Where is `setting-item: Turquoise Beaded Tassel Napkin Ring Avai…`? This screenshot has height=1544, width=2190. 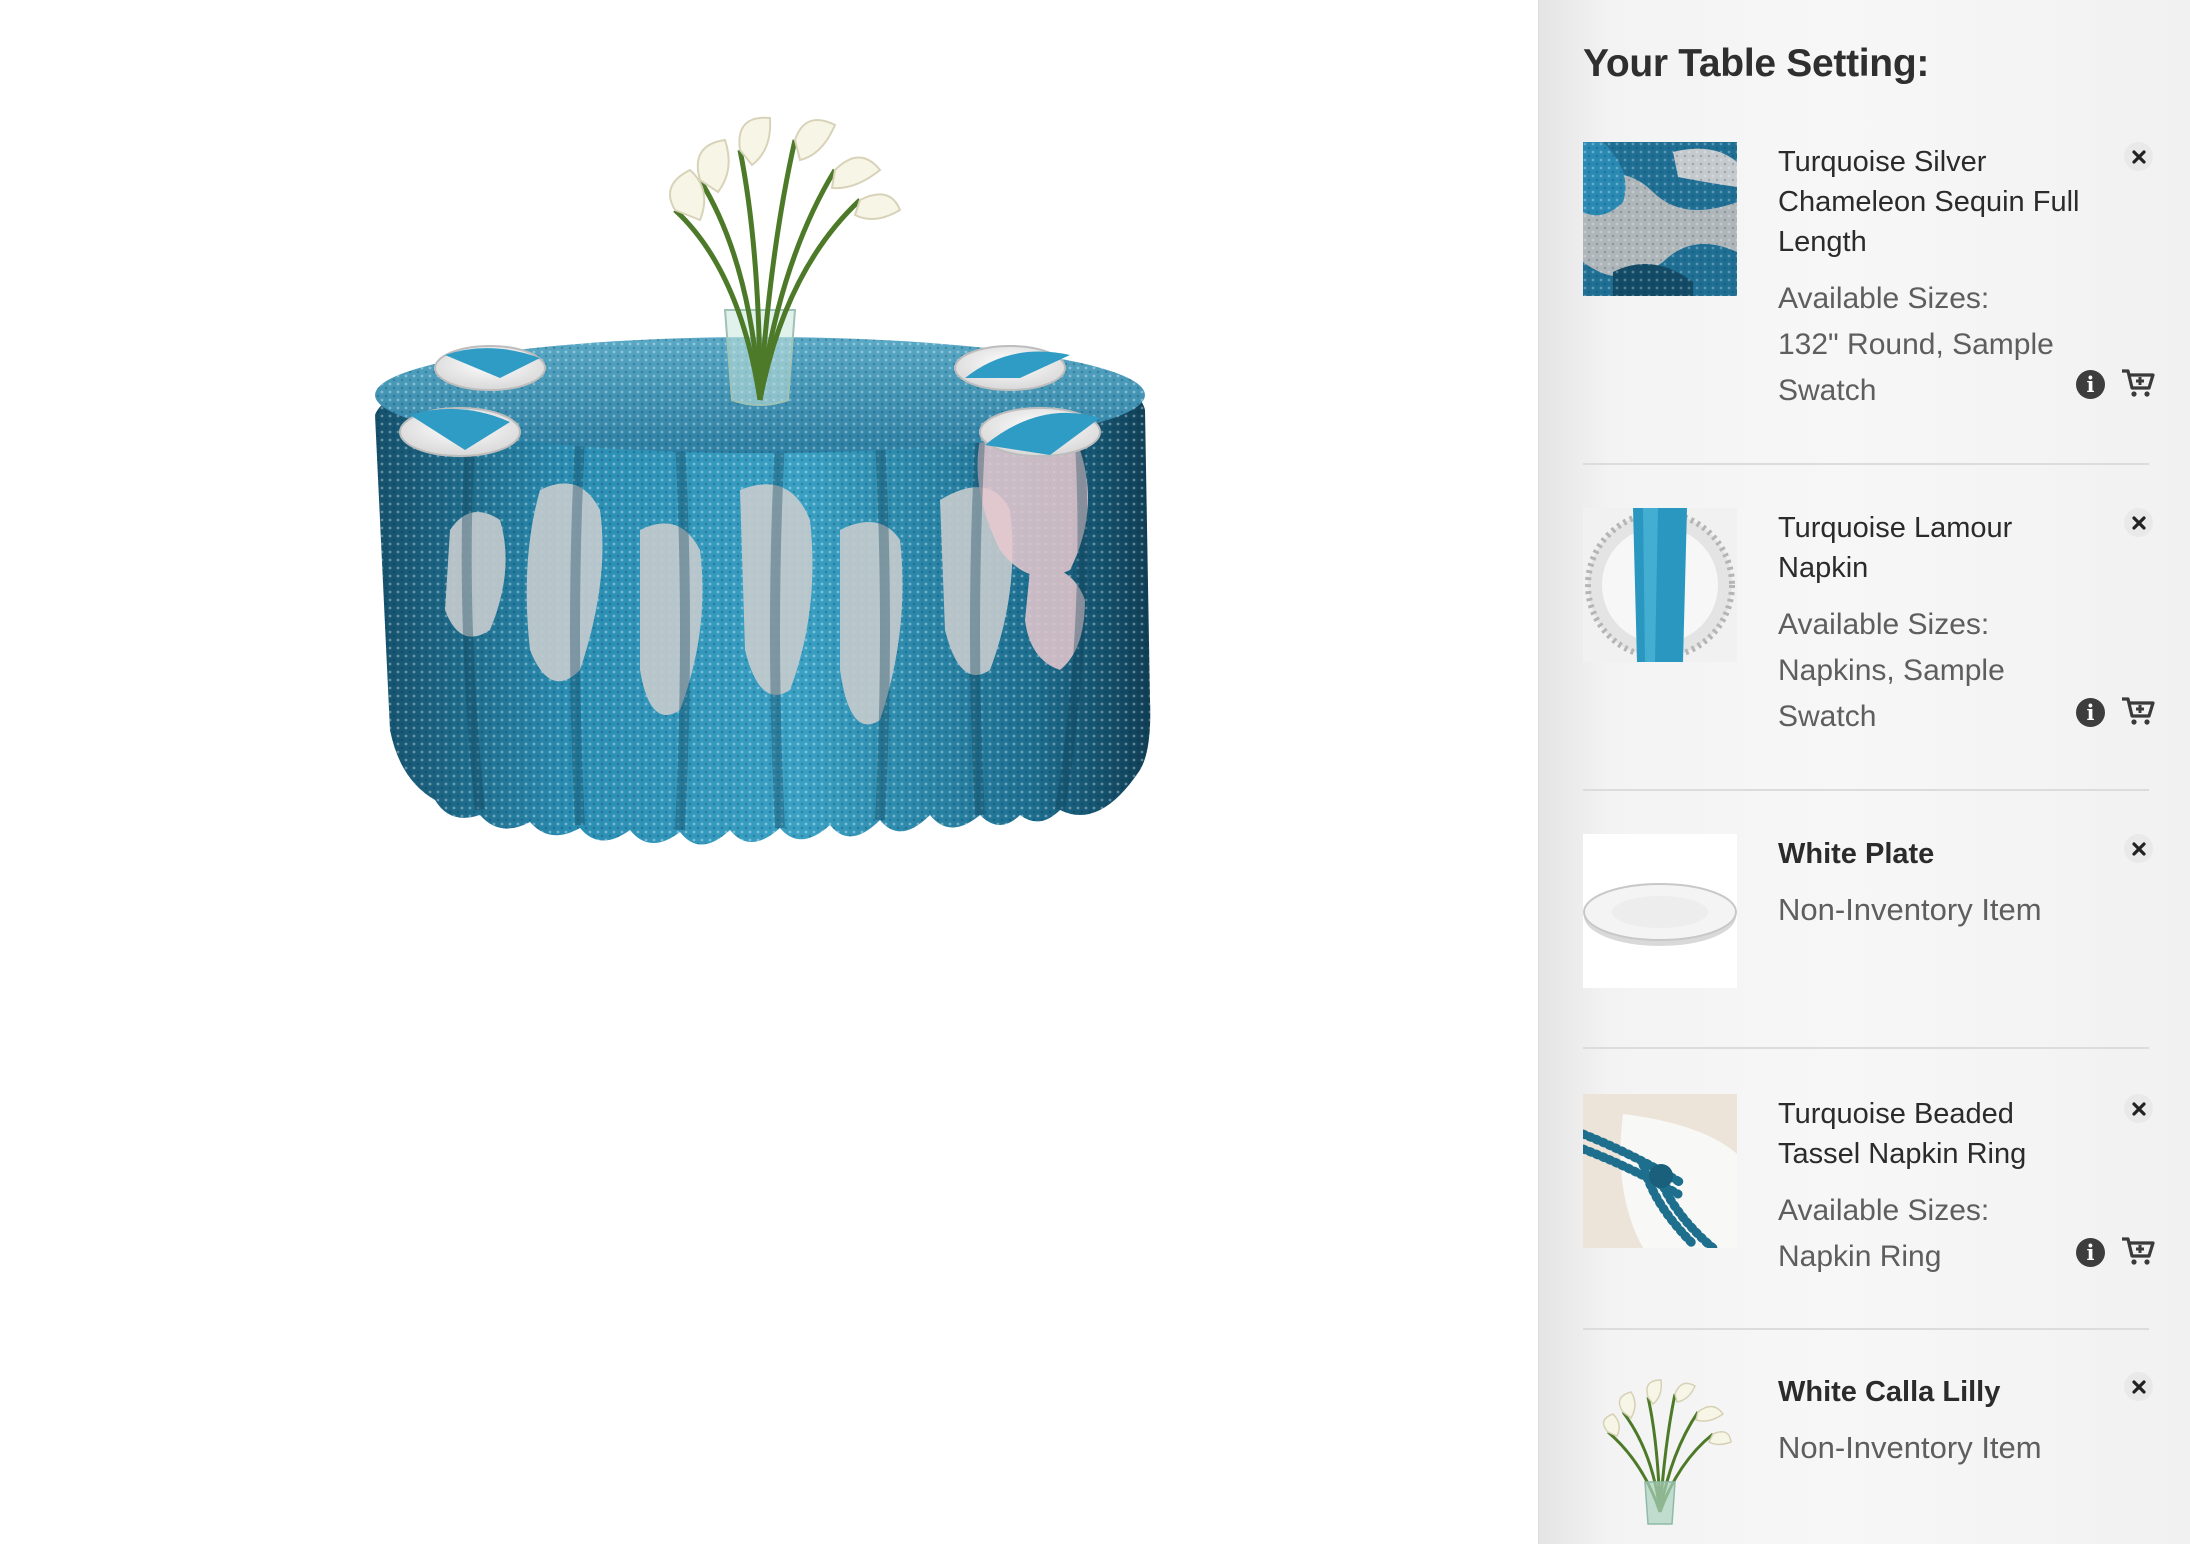
setting-item: Turquoise Beaded Tassel Napkin Ring Avai… is located at coordinates (1869, 1184).